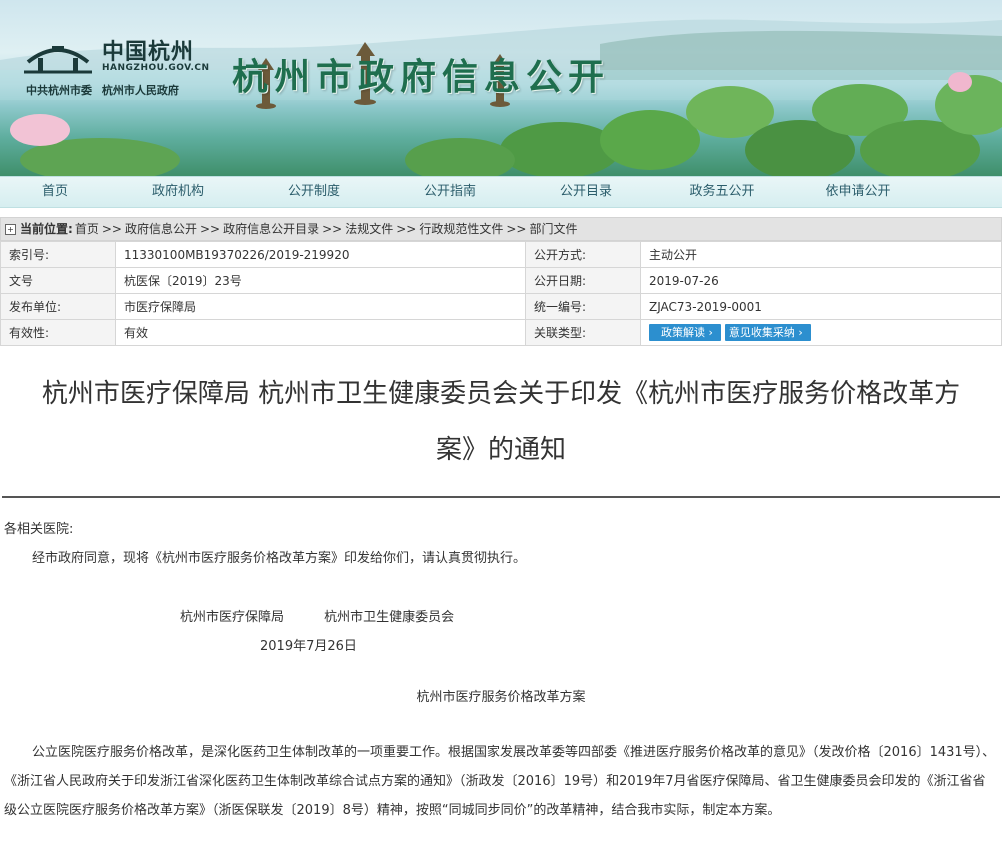 This screenshot has width=1002, height=850. I want to click on sign-date: 2019年7月26日, so click(501, 646).